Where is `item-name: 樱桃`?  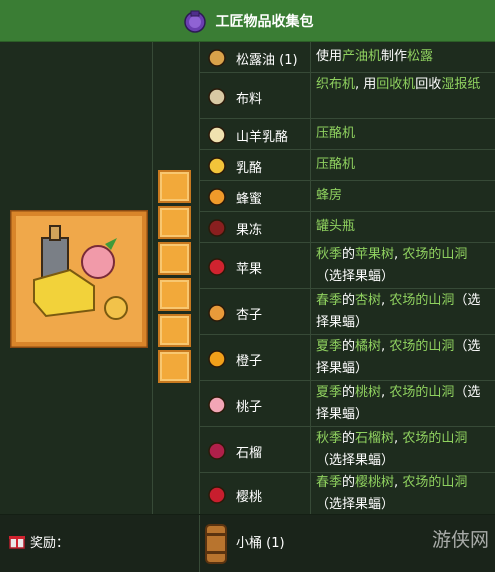 item-name: 樱桃 is located at coordinates (249, 495).